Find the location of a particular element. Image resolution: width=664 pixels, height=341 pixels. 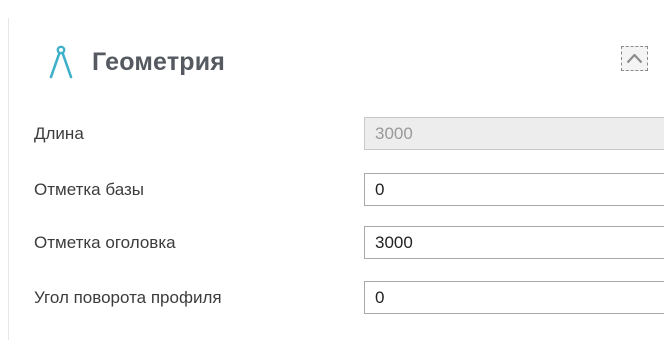

profile-rotation-input is located at coordinates (514, 297).